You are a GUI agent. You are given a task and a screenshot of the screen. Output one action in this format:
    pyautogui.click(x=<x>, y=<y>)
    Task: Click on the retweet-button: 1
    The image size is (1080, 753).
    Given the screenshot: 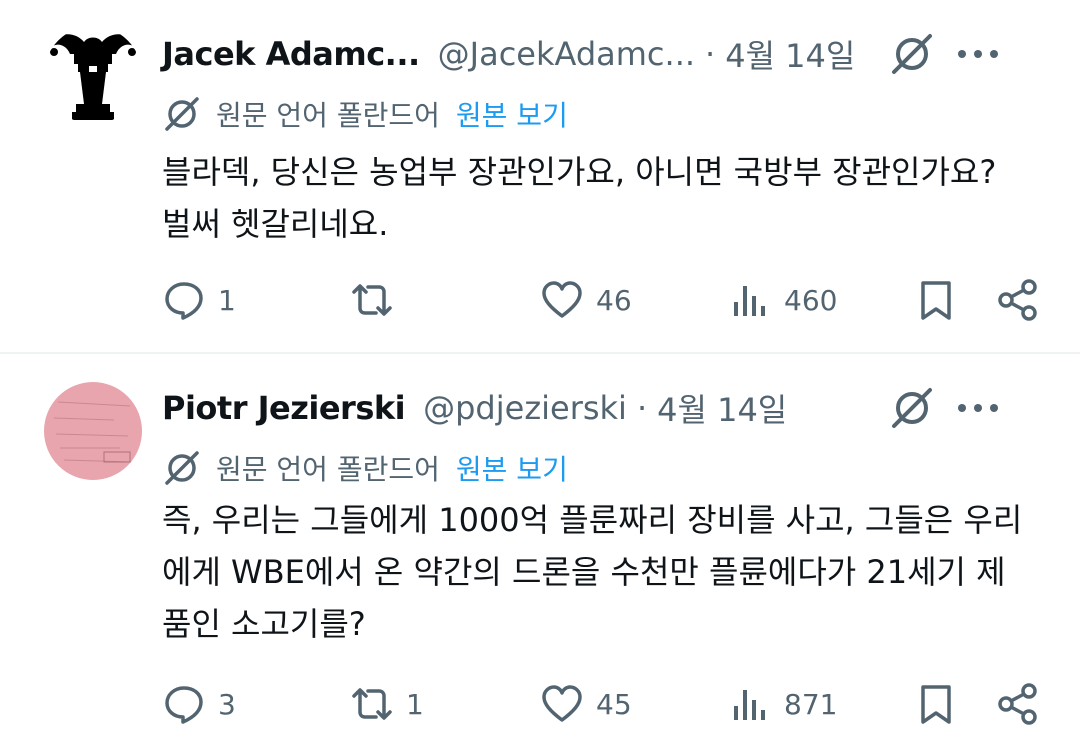 What is the action you would take?
    pyautogui.click(x=387, y=704)
    